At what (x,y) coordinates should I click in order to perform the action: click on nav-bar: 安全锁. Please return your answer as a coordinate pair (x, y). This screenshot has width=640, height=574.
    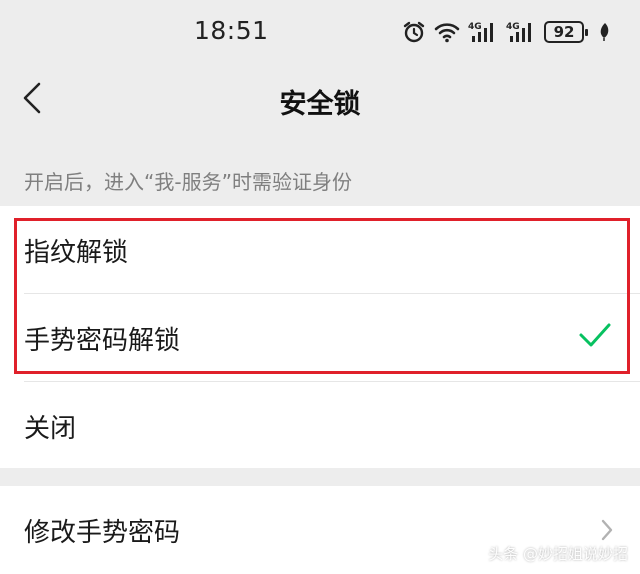
    Looking at the image, I should click on (320, 101).